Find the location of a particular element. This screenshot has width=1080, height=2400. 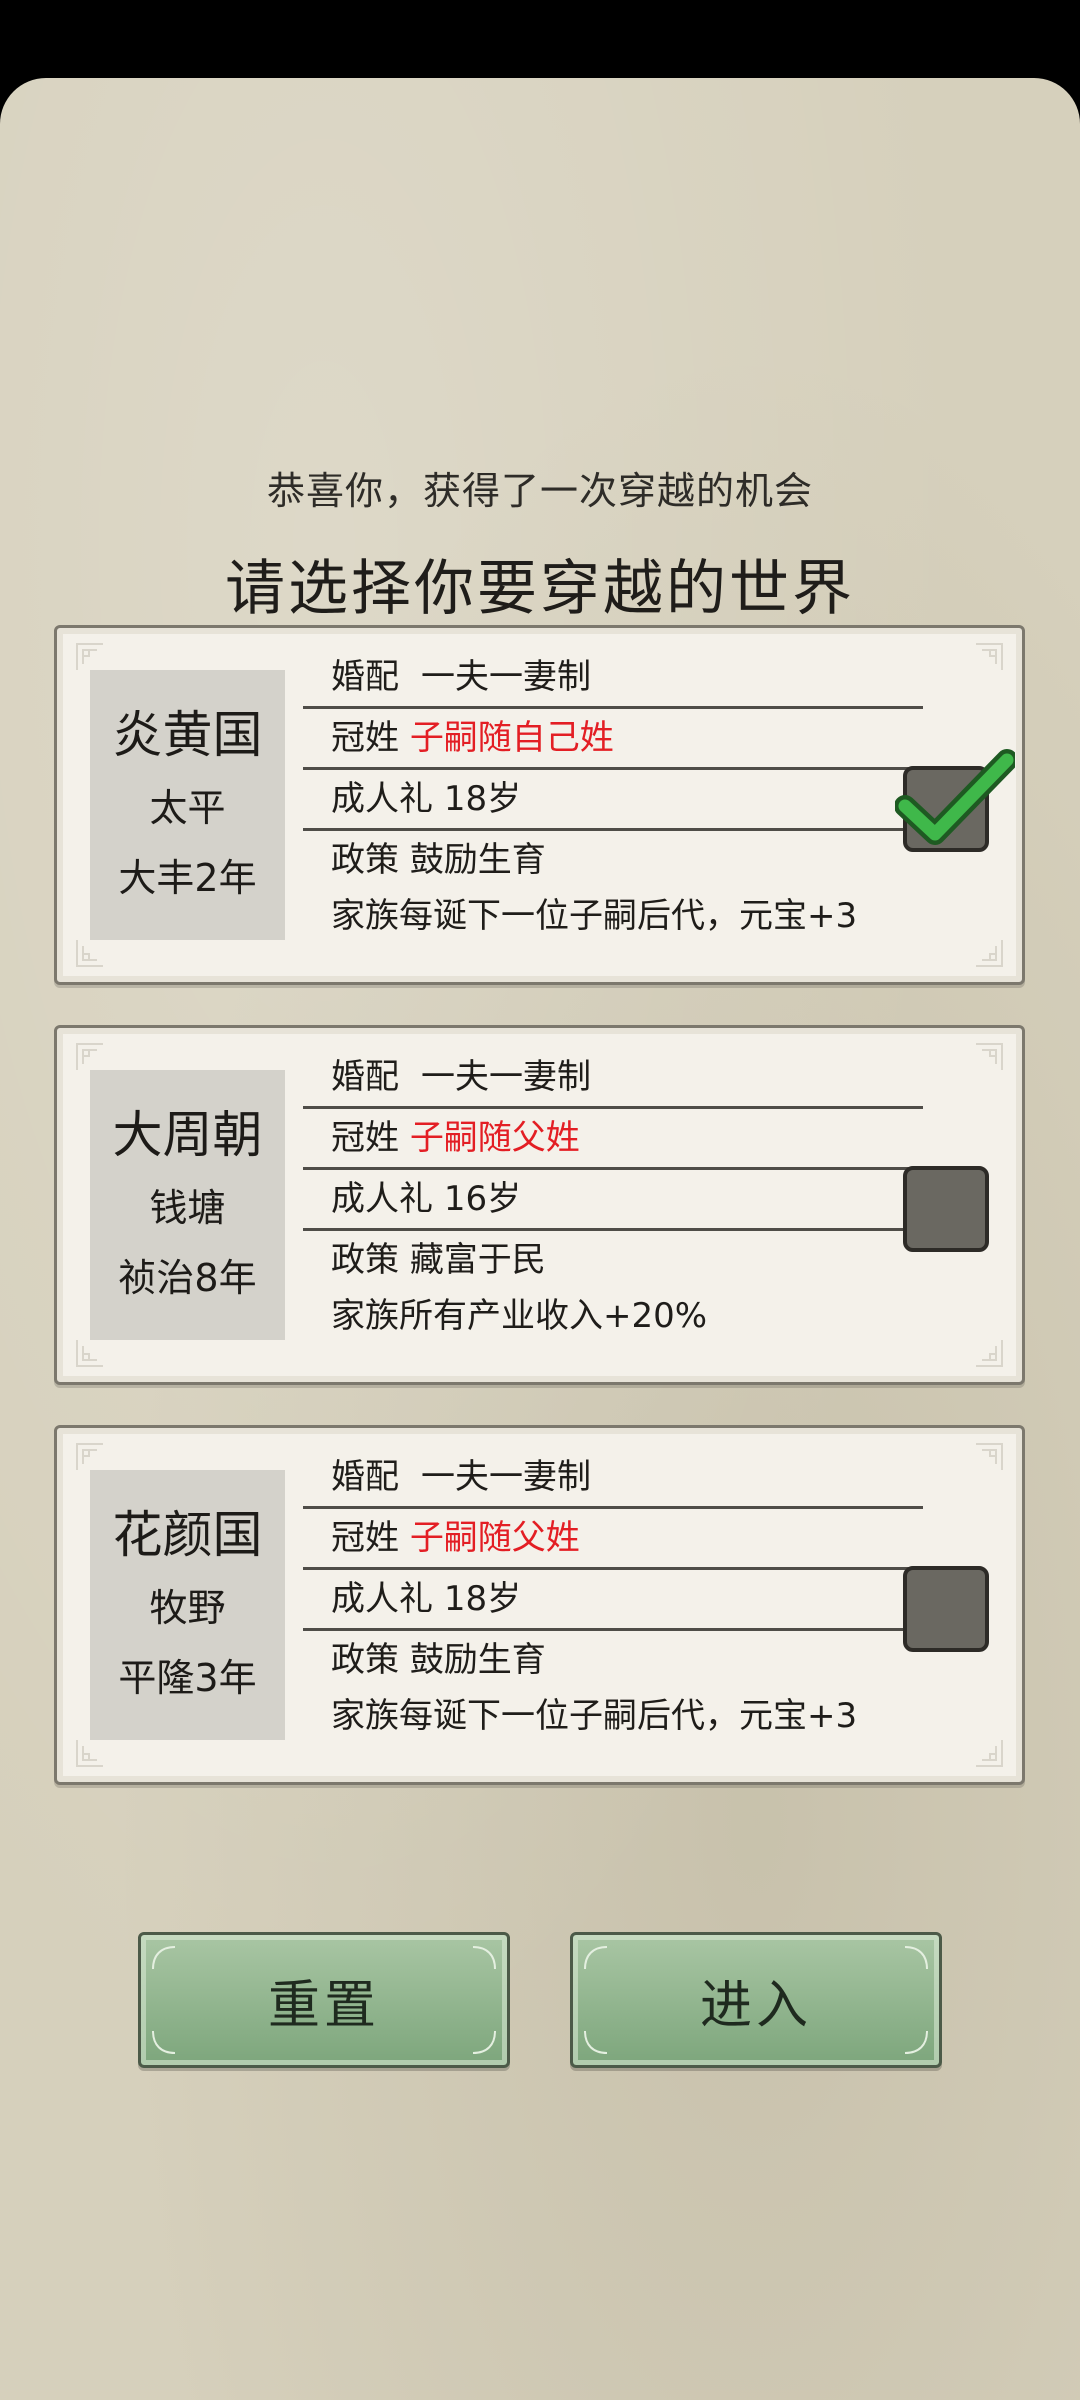

world-name-box: 炎黄国 太平 大丰2年 is located at coordinates (187, 805).